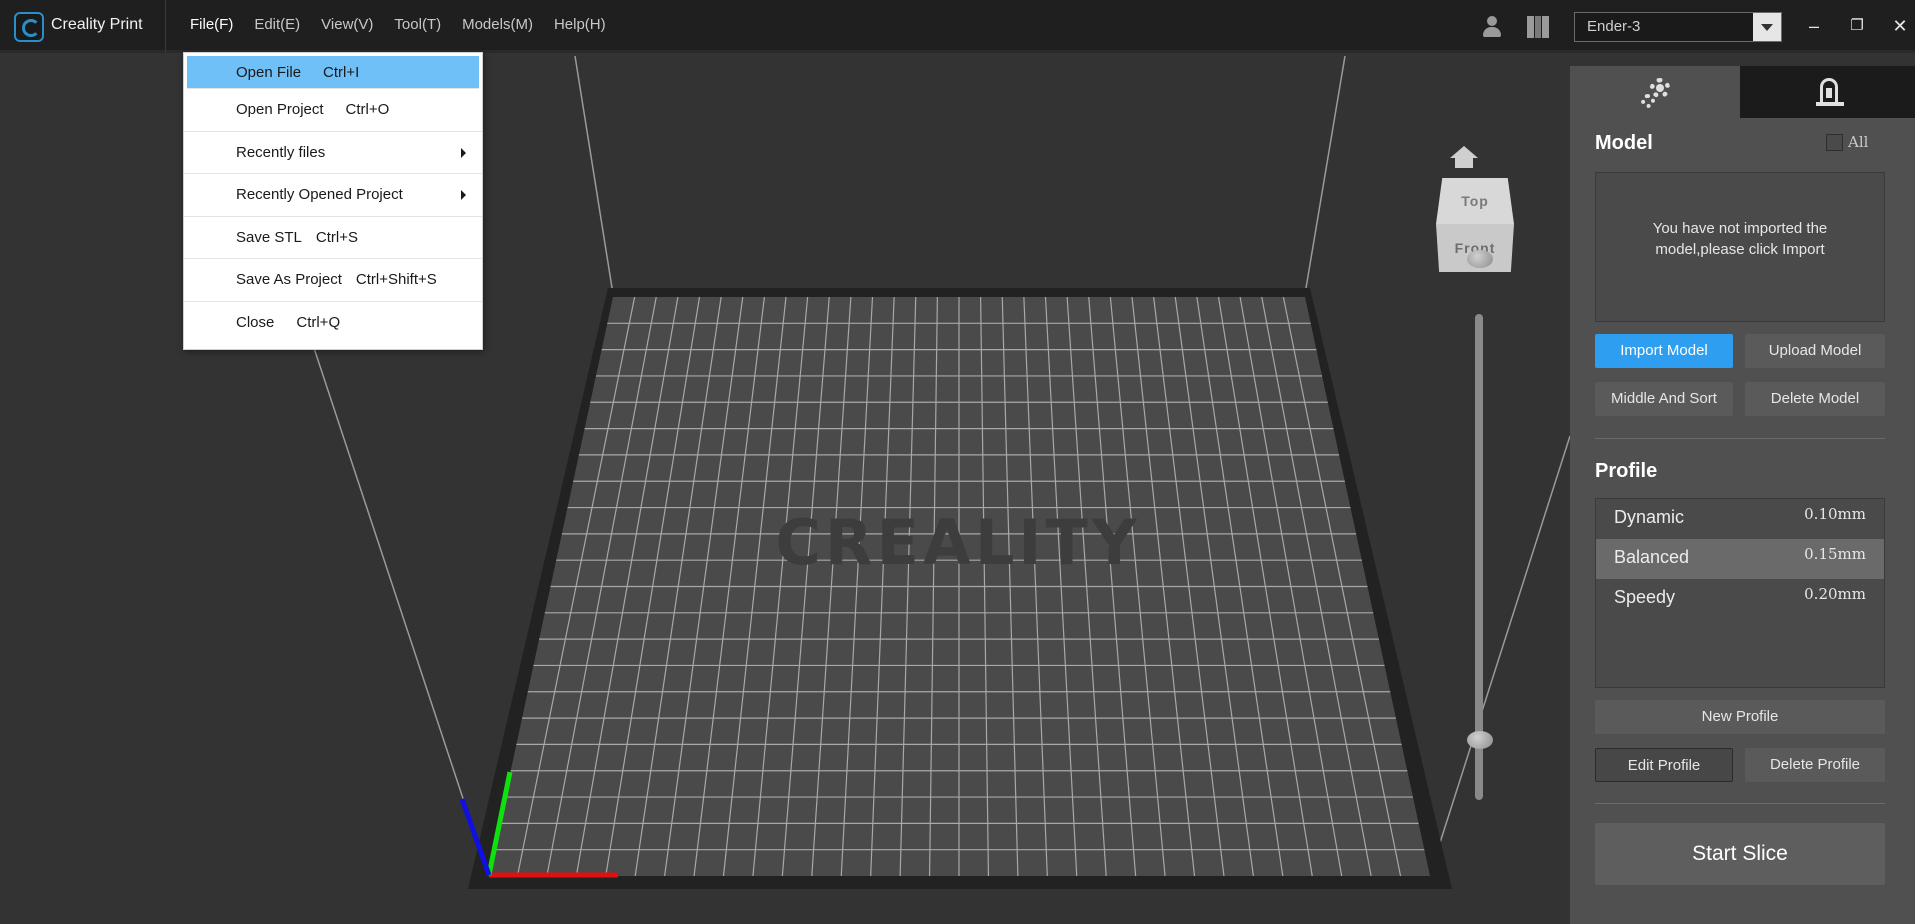  I want to click on profile-name: Speedy, so click(1645, 597).